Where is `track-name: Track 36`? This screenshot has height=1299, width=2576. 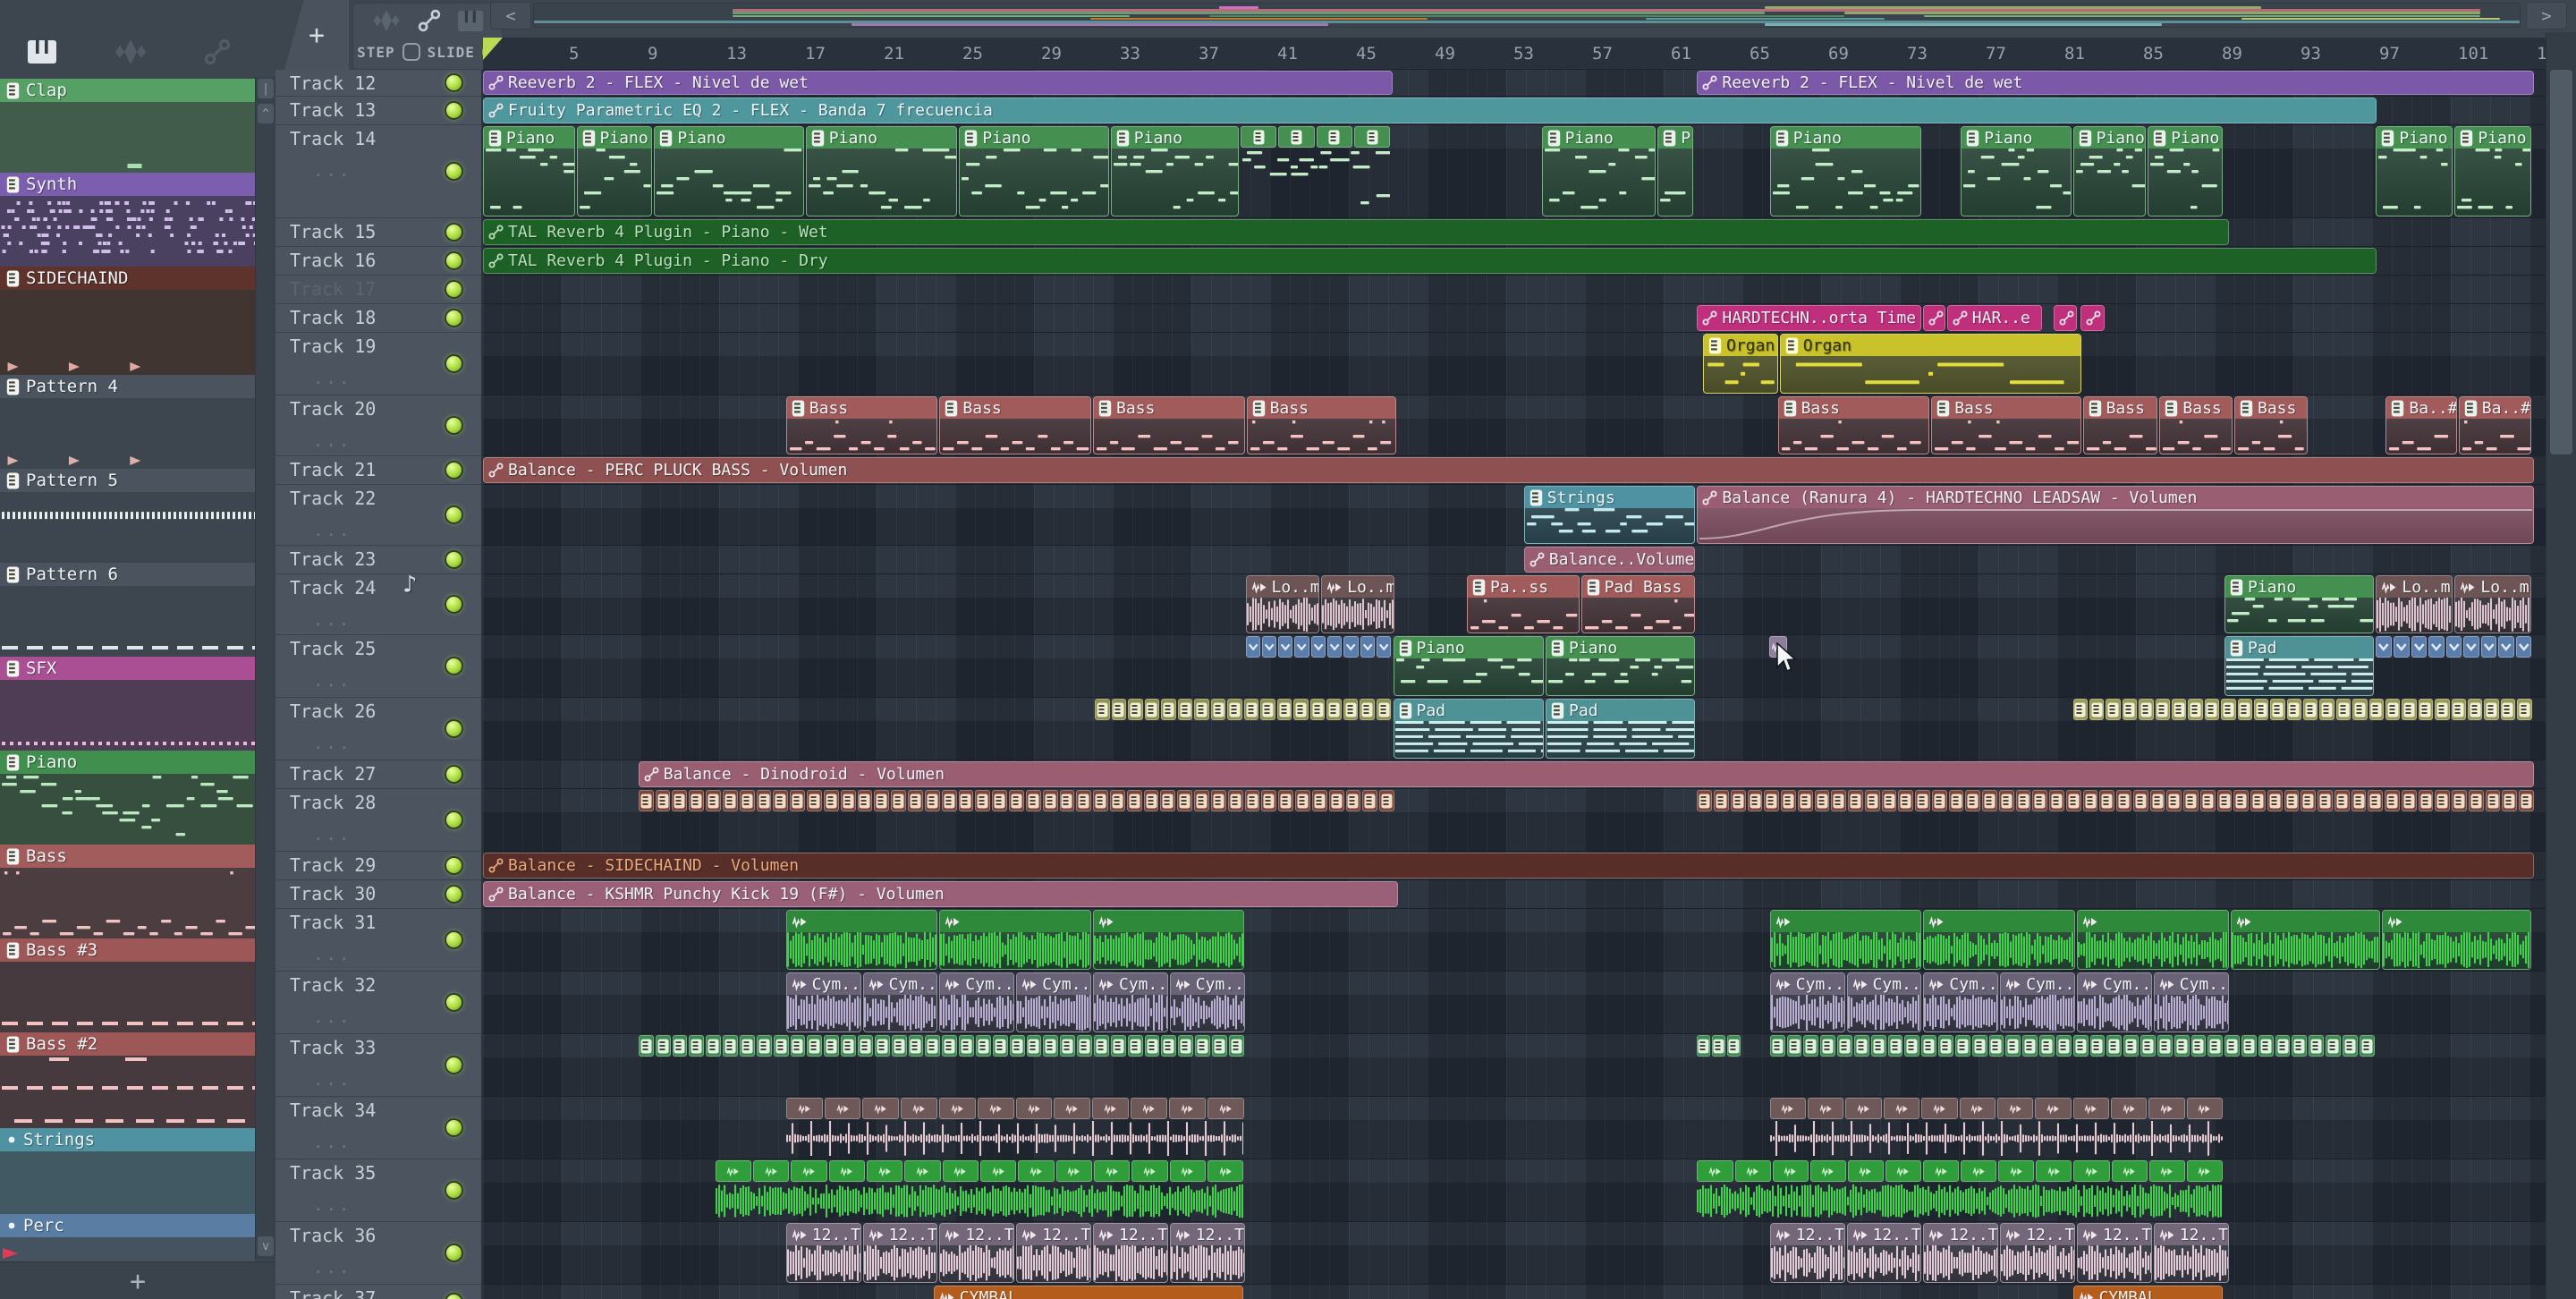 track-name: Track 36 is located at coordinates (333, 1235).